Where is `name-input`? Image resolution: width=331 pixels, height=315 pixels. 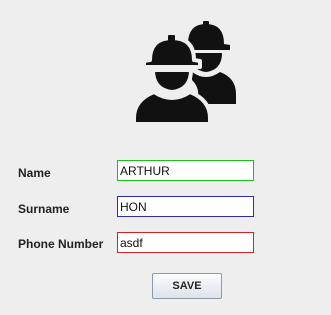 name-input is located at coordinates (185, 170).